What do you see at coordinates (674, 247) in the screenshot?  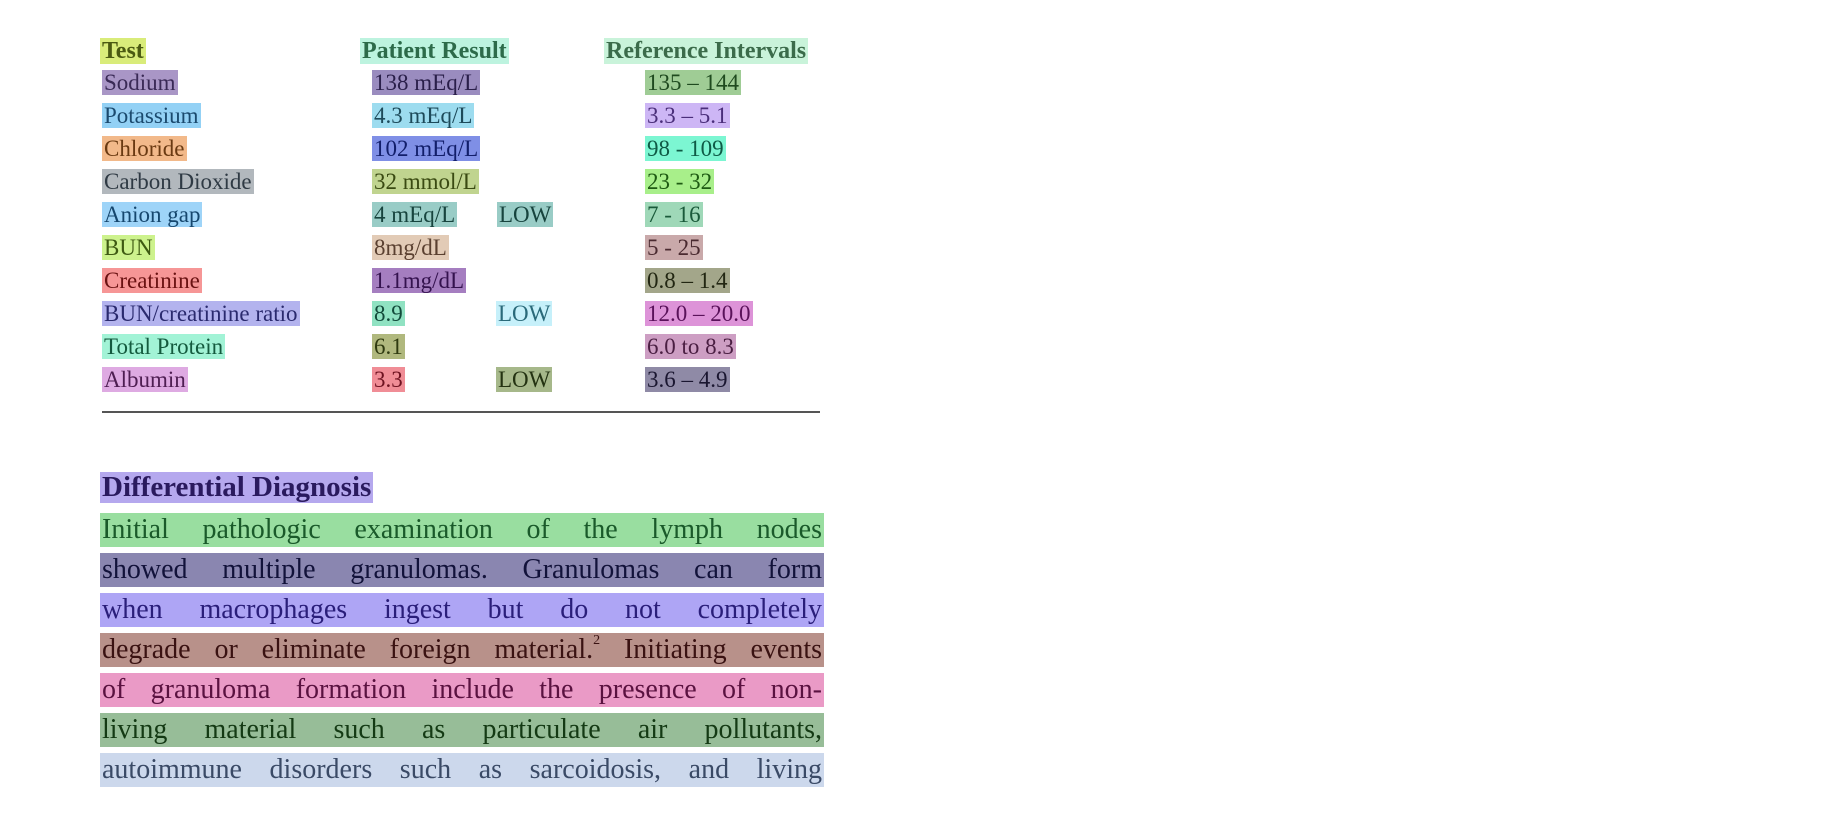 I see `reference-interval: 5 - 25` at bounding box center [674, 247].